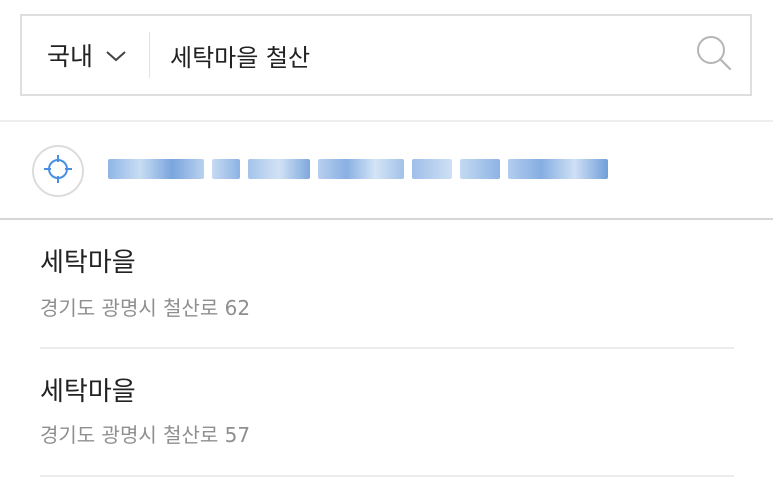 Image resolution: width=773 pixels, height=479 pixels. Describe the element at coordinates (387, 476) in the screenshot. I see `result-divider` at that location.